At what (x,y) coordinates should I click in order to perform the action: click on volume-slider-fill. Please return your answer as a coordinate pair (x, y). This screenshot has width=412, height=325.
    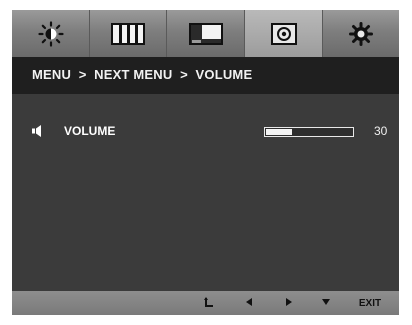
    Looking at the image, I should click on (279, 132).